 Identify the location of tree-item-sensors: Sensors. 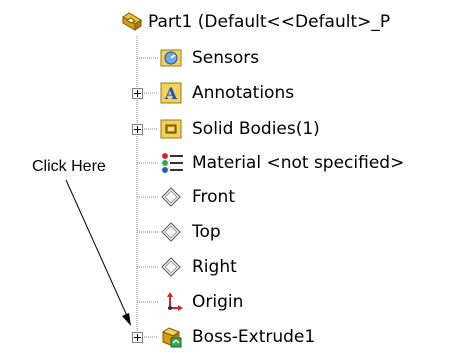
(230, 58).